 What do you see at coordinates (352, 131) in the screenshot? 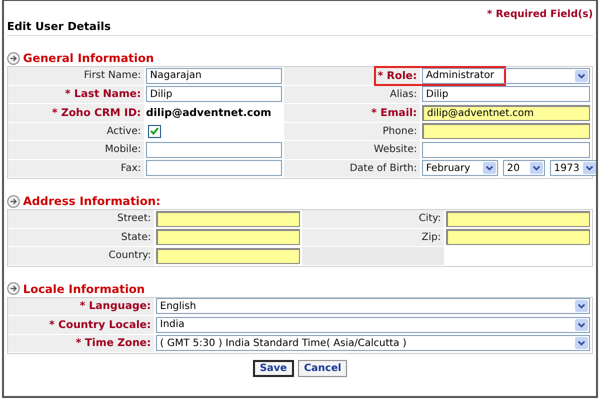
I see `field-label: Phone:` at bounding box center [352, 131].